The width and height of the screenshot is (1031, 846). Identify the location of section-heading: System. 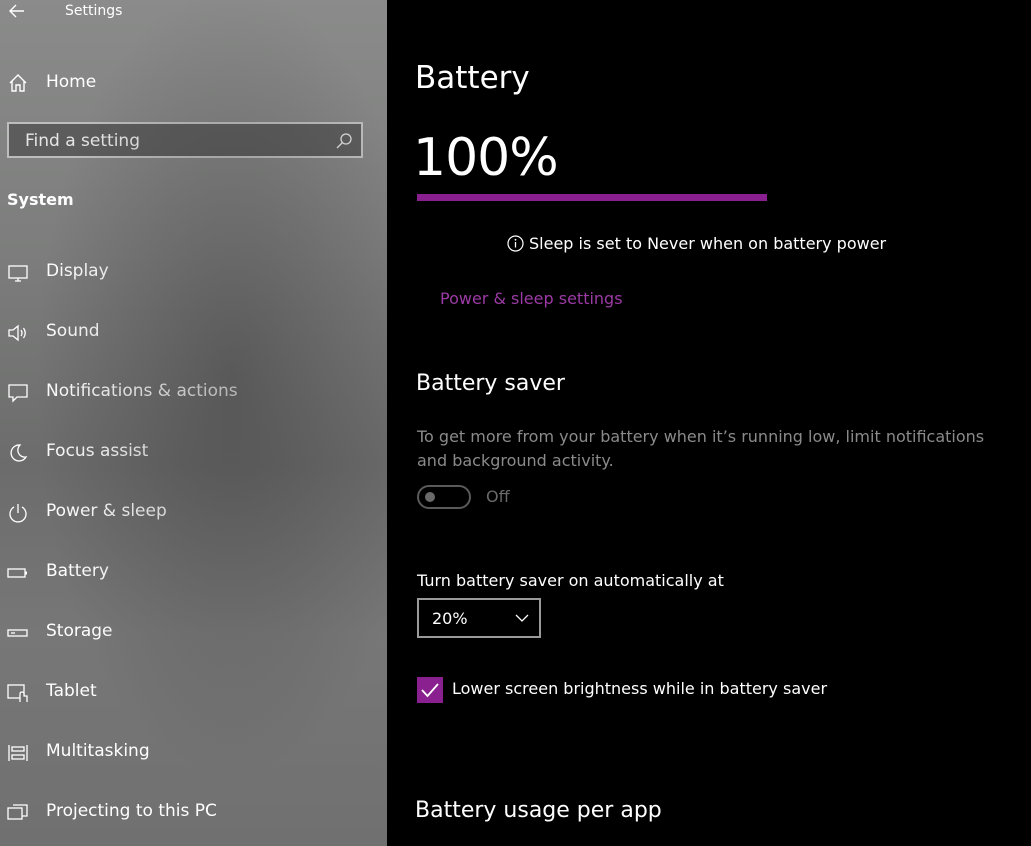
(40, 199).